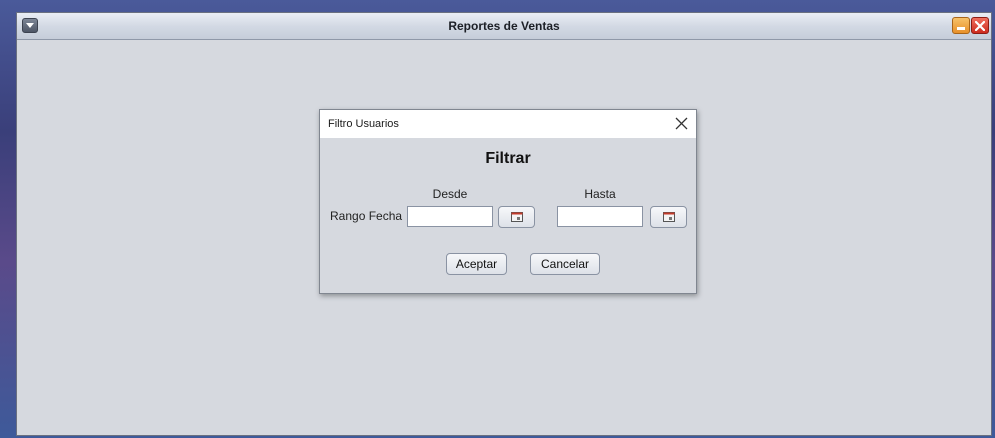  Describe the element at coordinates (450, 194) in the screenshot. I see `from-column-label: Desde` at that location.